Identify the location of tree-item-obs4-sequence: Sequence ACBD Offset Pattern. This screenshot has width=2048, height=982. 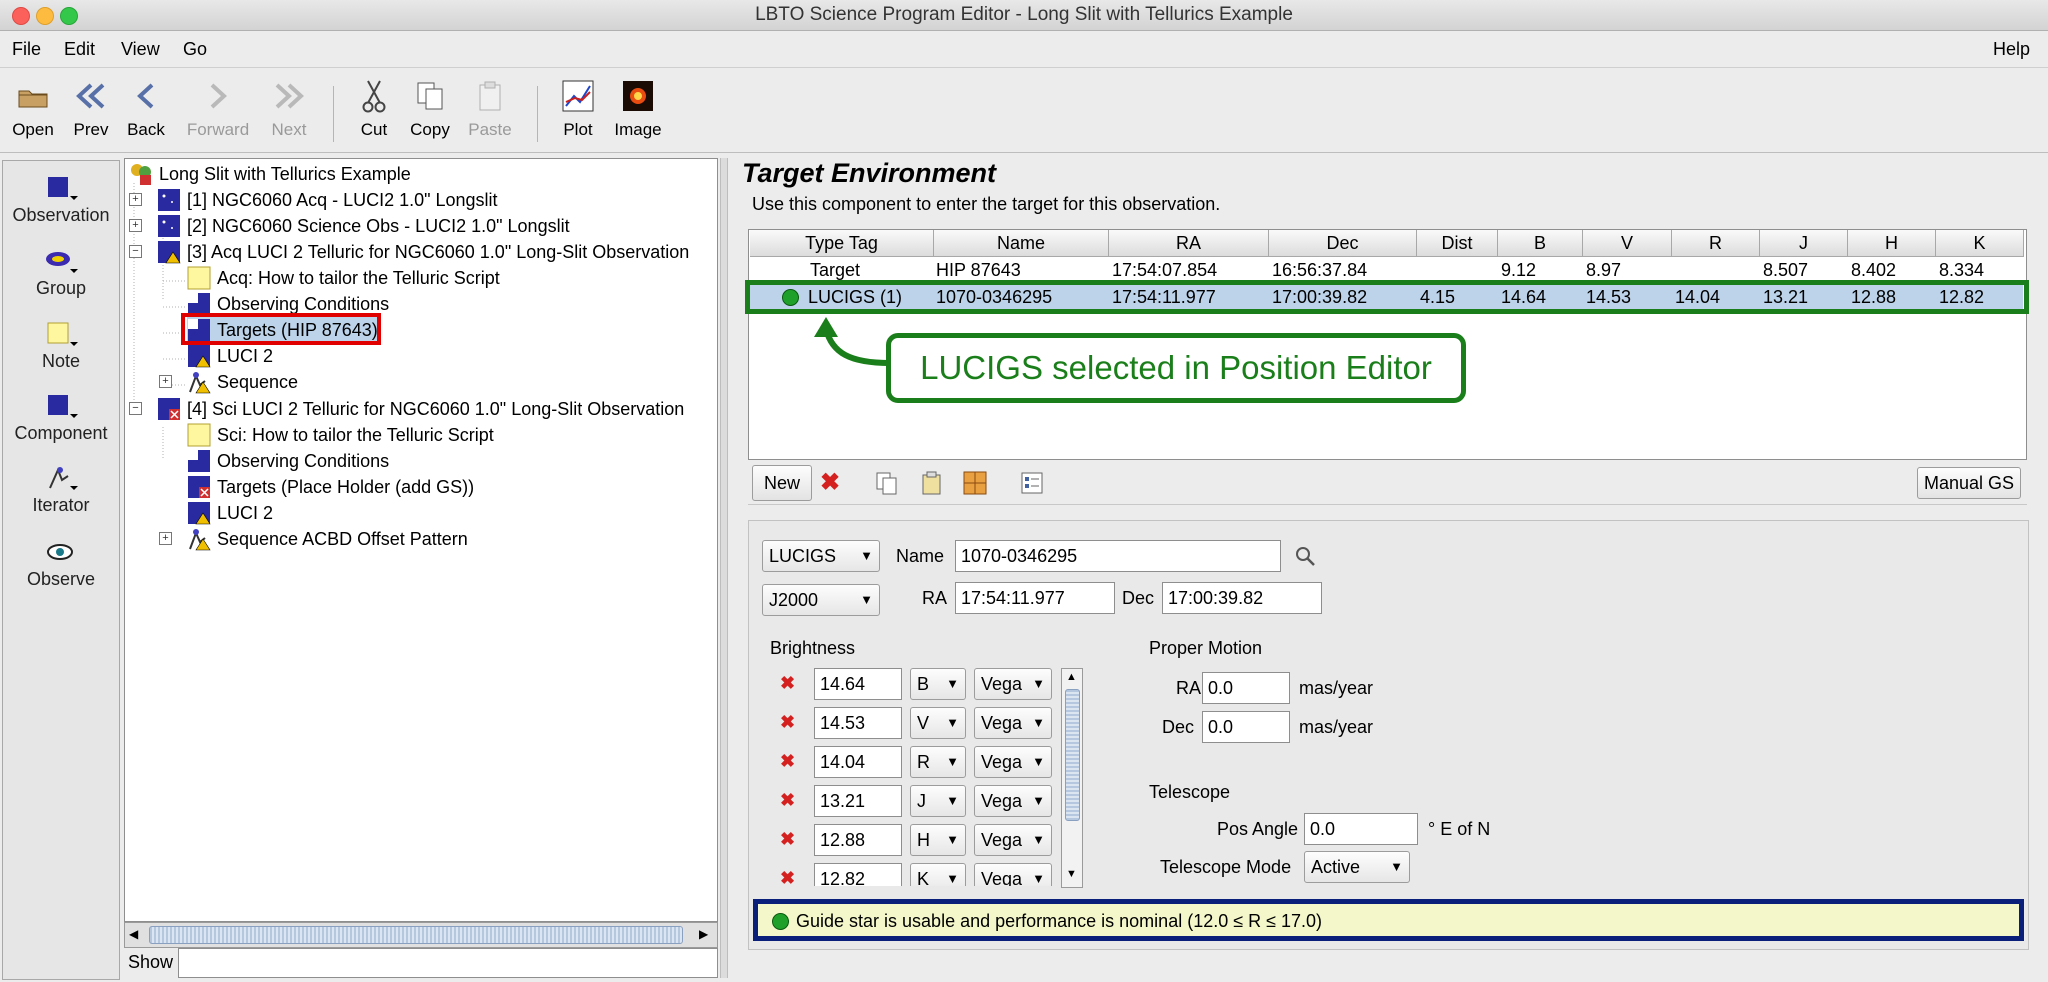
(327, 539).